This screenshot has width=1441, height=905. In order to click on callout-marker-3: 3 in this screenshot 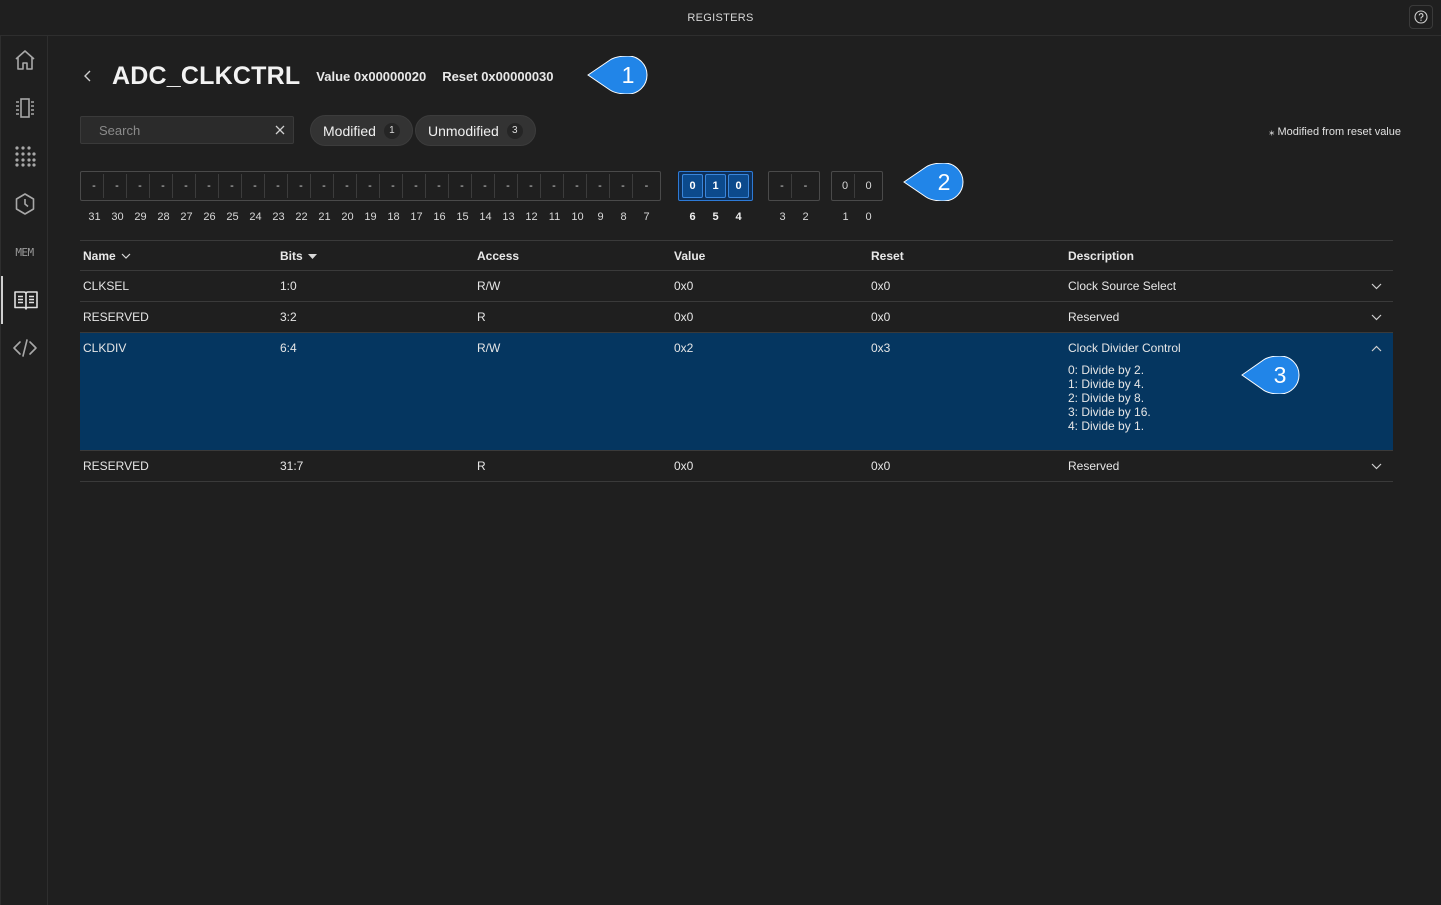, I will do `click(1271, 375)`.